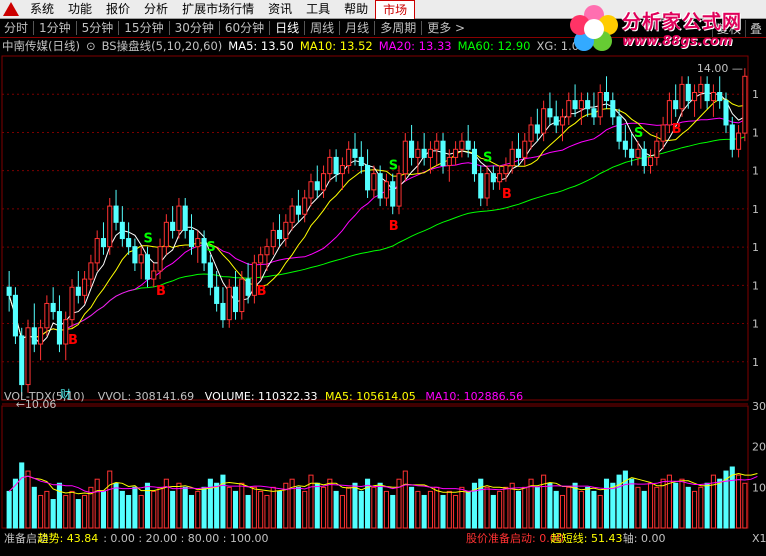 This screenshot has height=556, width=766. I want to click on period-multi: 多周期, so click(398, 28).